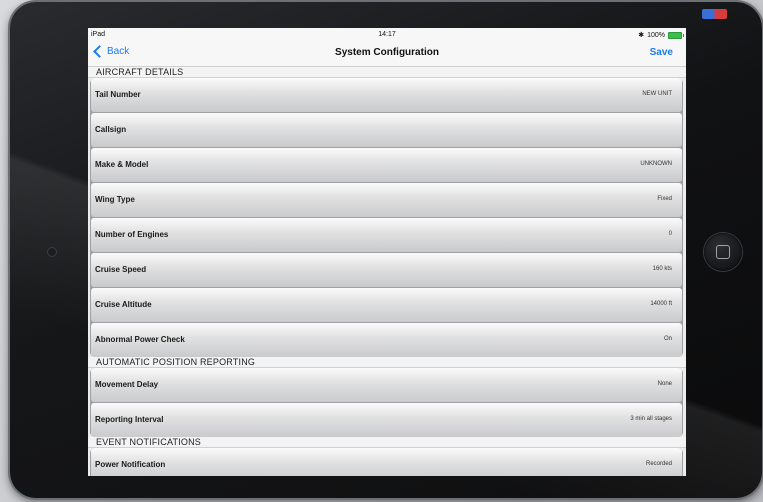  Describe the element at coordinates (386, 165) in the screenshot. I see `setting-row-make-model: Make & Model UNKNOWN` at that location.